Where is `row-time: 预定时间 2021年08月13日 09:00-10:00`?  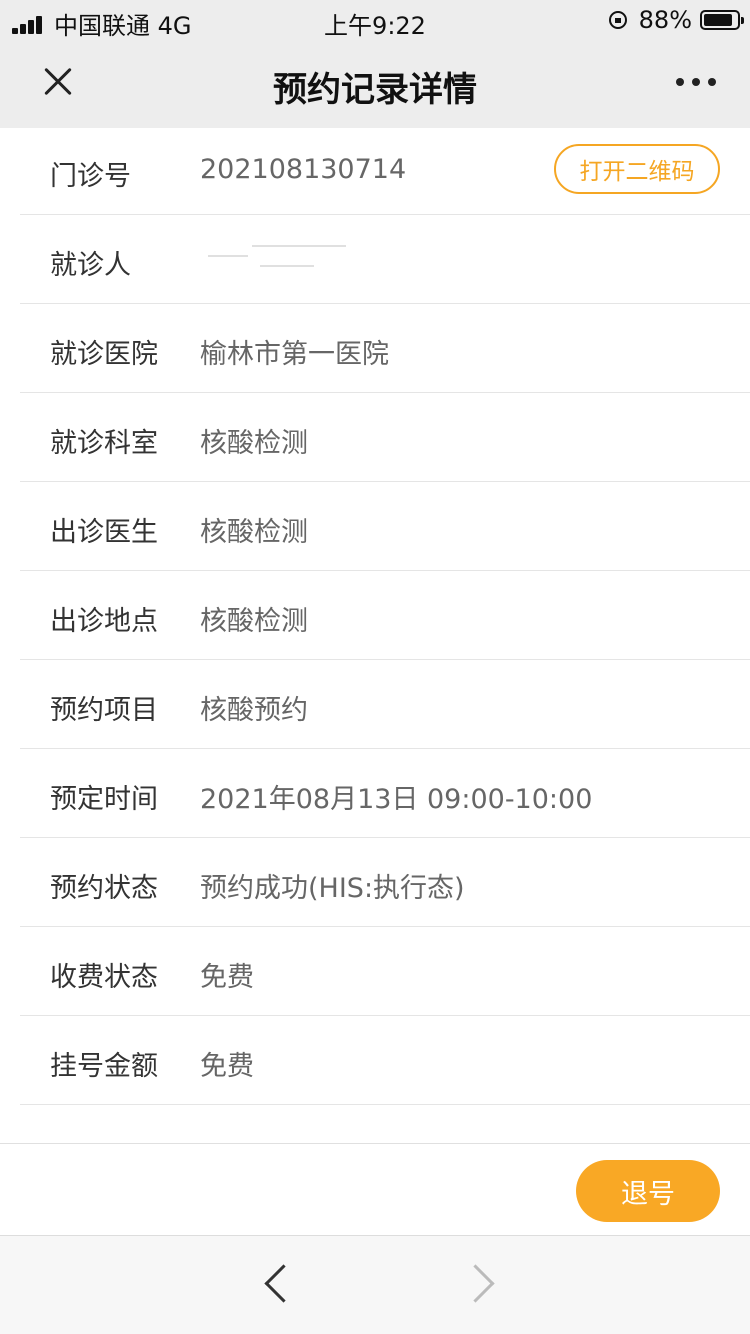 row-time: 预定时间 2021年08月13日 09:00-10:00 is located at coordinates (385, 793).